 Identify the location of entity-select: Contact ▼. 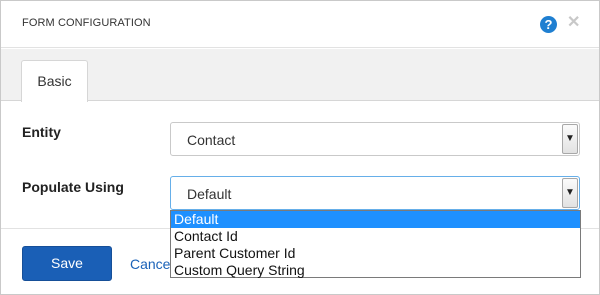
(375, 139).